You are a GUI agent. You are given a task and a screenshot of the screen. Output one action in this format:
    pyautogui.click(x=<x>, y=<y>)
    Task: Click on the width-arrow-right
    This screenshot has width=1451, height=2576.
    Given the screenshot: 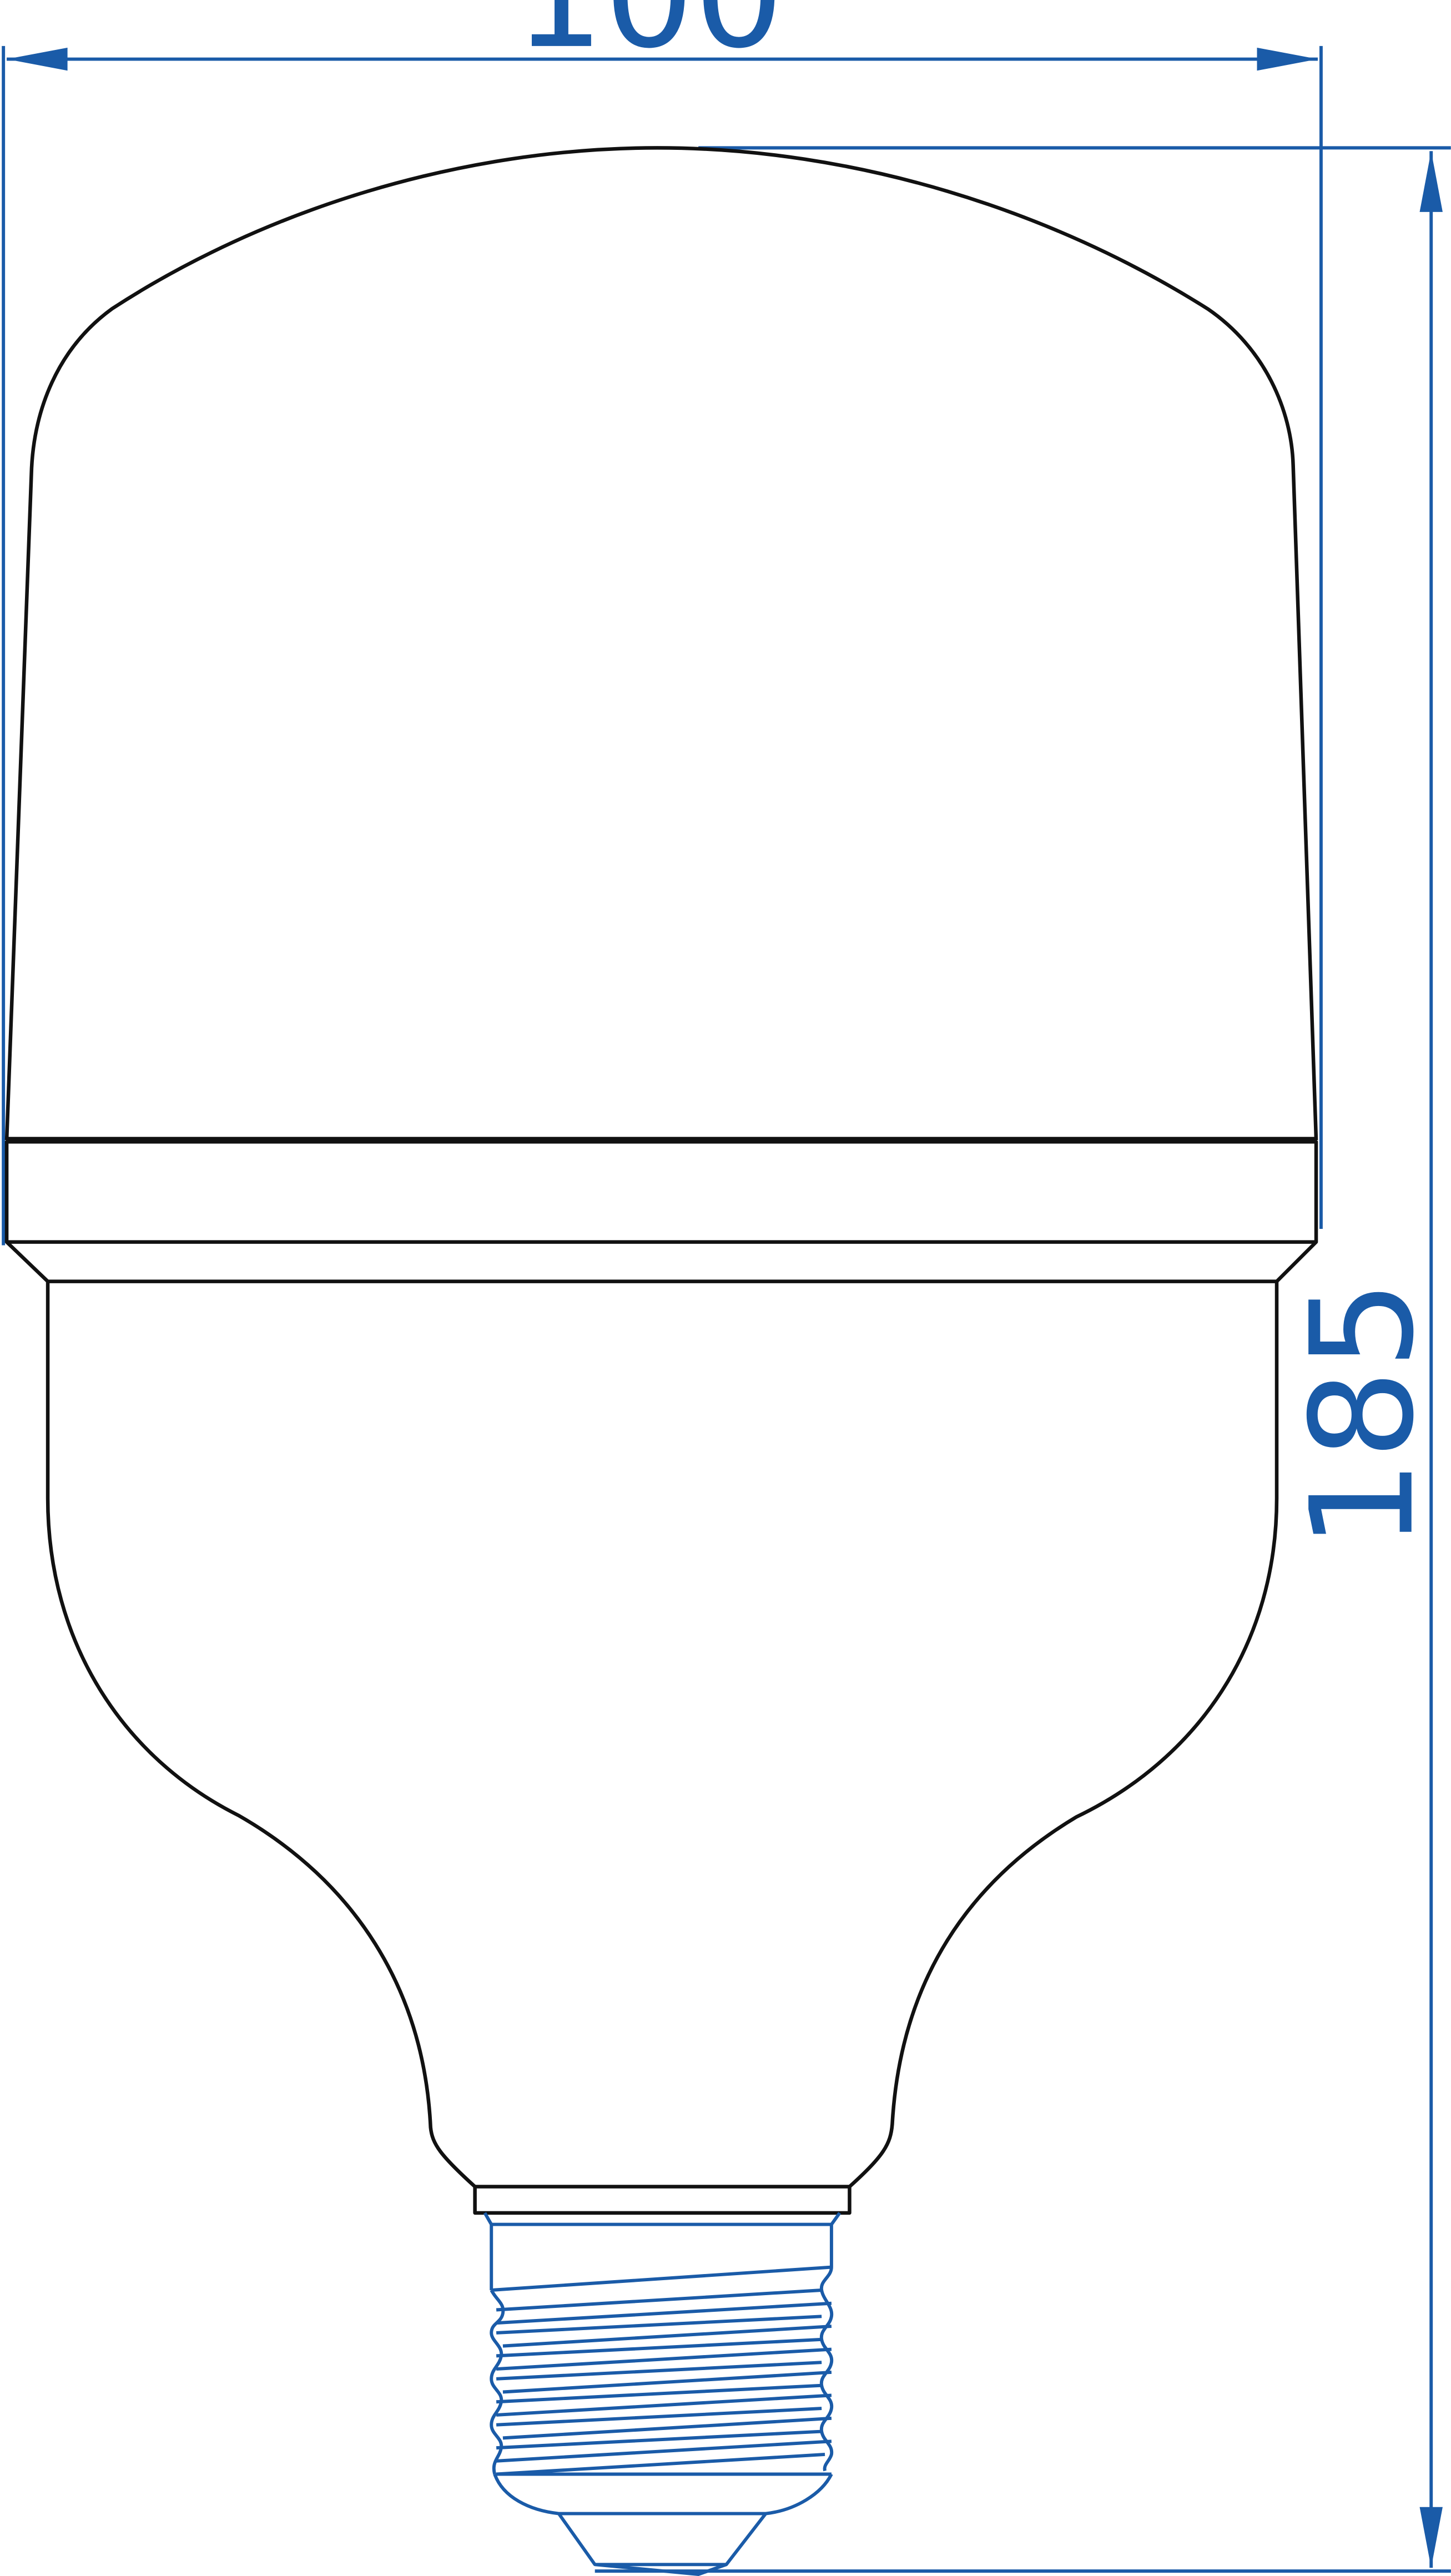 What is the action you would take?
    pyautogui.click(x=1288, y=59)
    